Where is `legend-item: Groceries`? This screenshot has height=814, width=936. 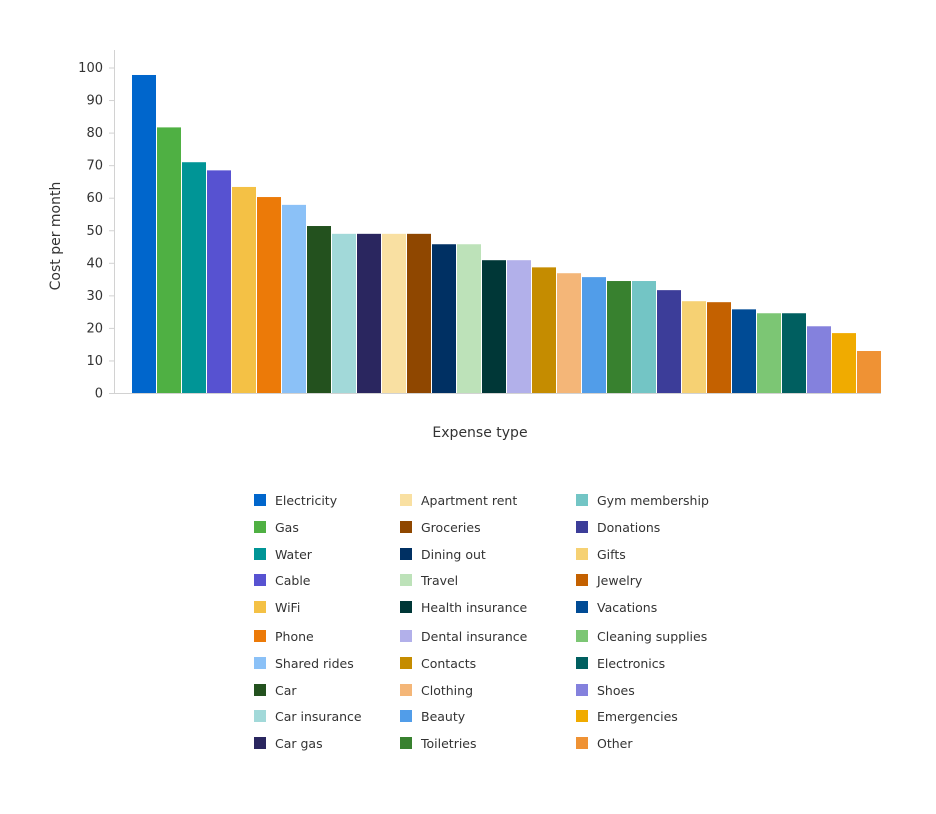 legend-item: Groceries is located at coordinates (440, 527).